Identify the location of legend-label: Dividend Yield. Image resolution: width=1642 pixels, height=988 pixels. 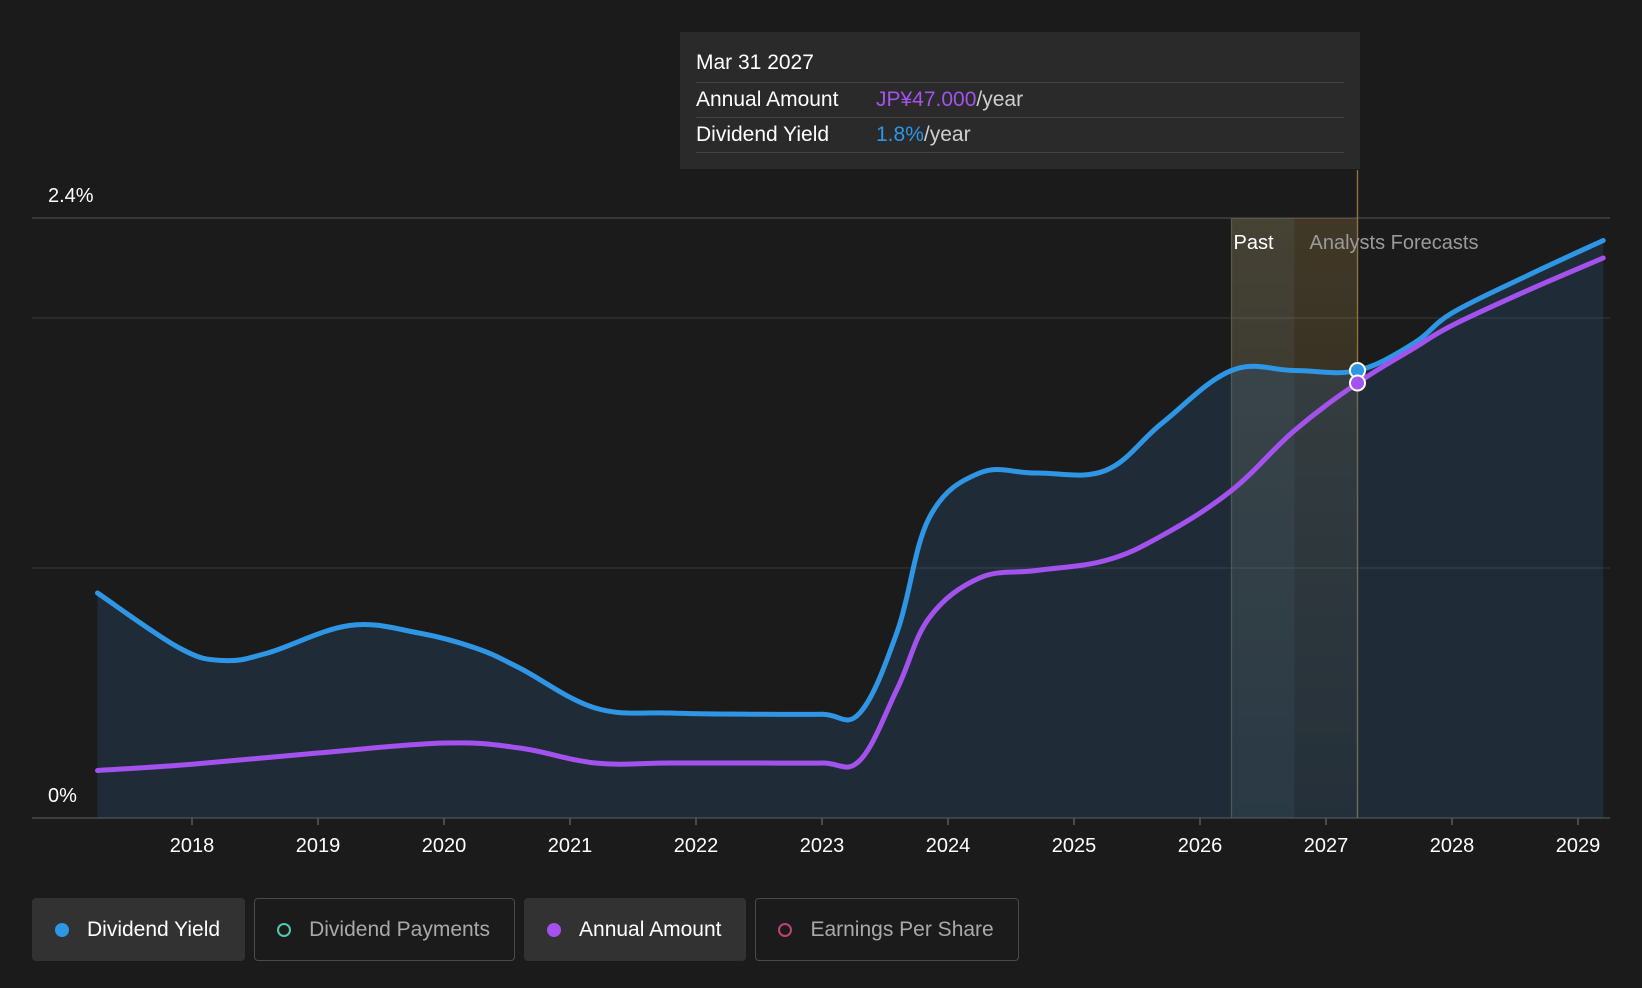
(154, 929).